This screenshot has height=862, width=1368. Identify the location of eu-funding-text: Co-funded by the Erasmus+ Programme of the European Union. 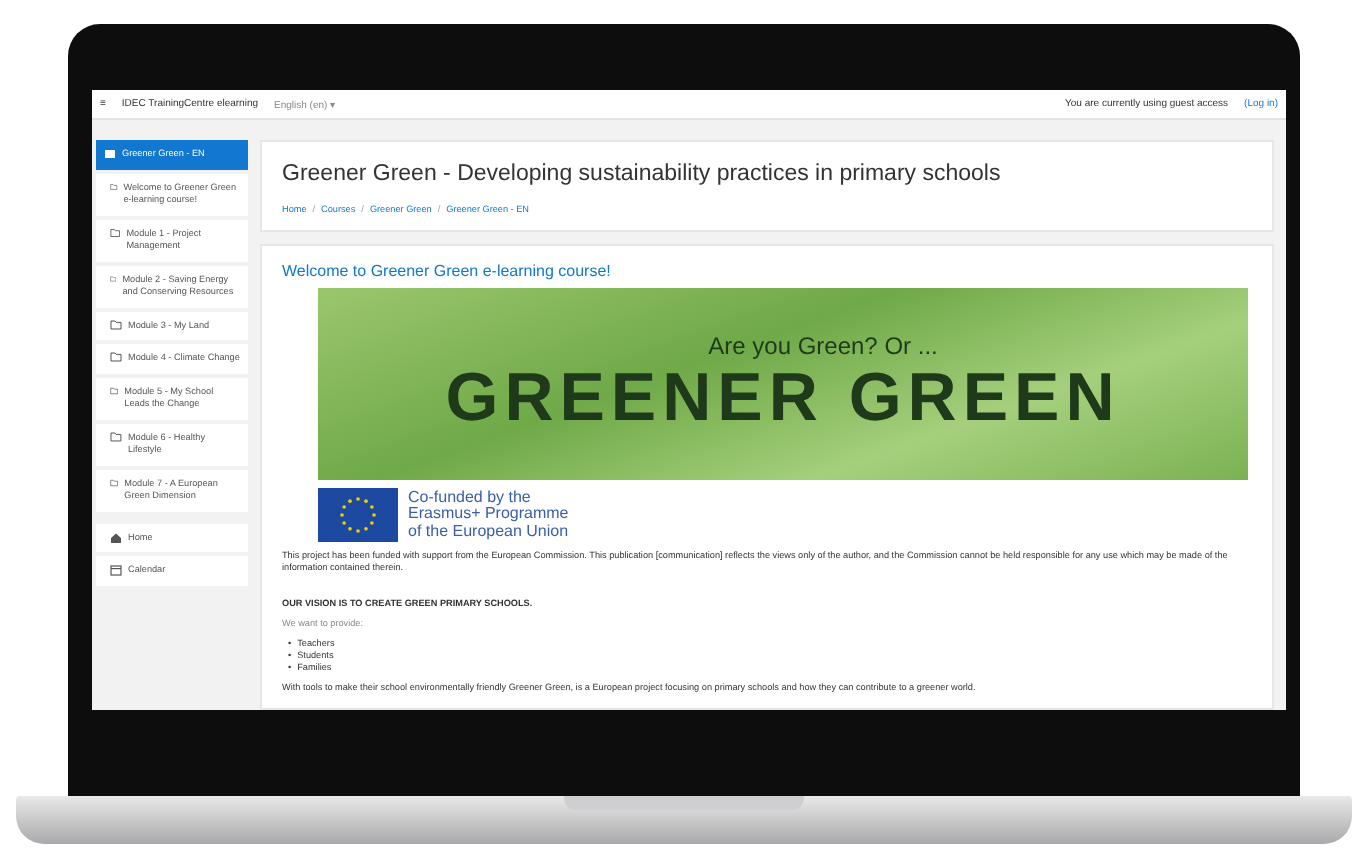
(488, 515).